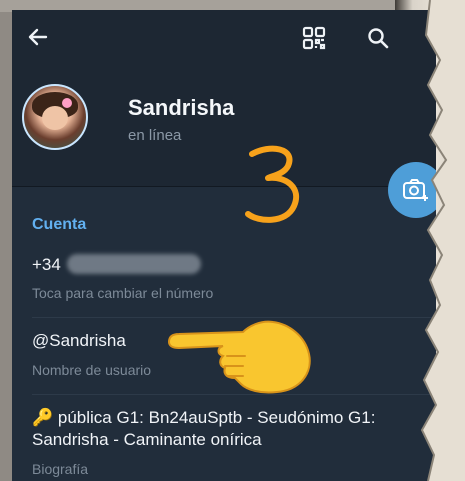  I want to click on pointing-hand-icon, so click(239, 357).